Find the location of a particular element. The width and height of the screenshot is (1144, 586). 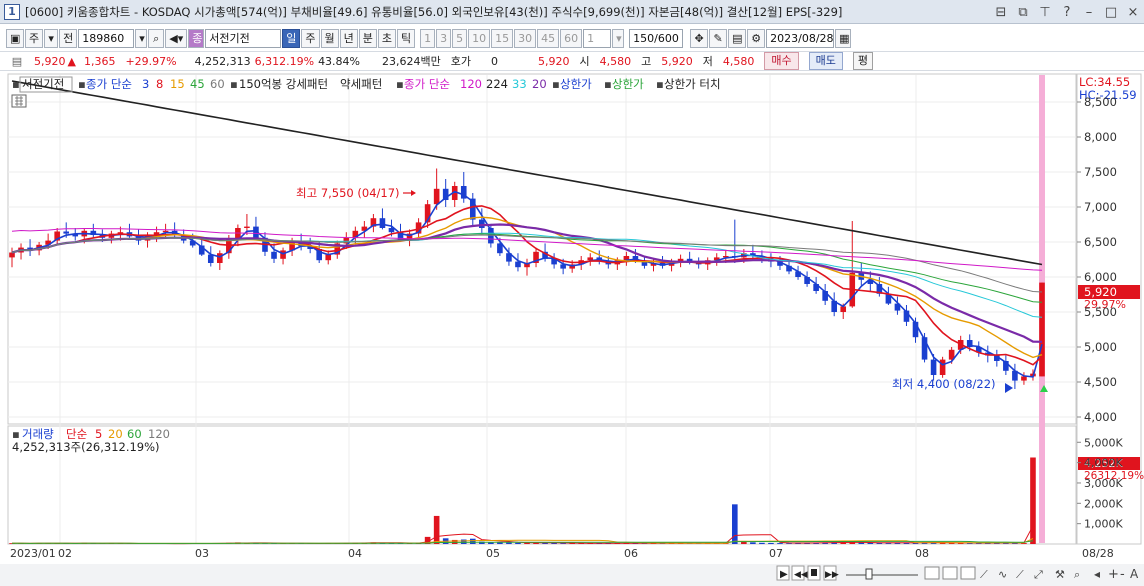

volume-ma-20: 20 is located at coordinates (115, 434).